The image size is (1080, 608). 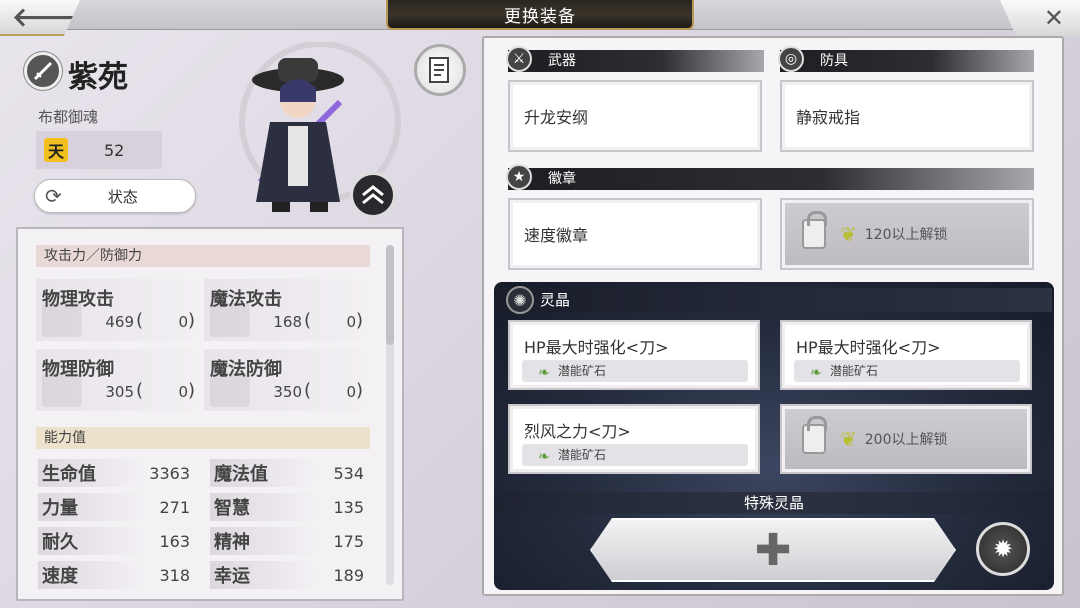 I want to click on stat-label: 物理防御, so click(x=78, y=369).